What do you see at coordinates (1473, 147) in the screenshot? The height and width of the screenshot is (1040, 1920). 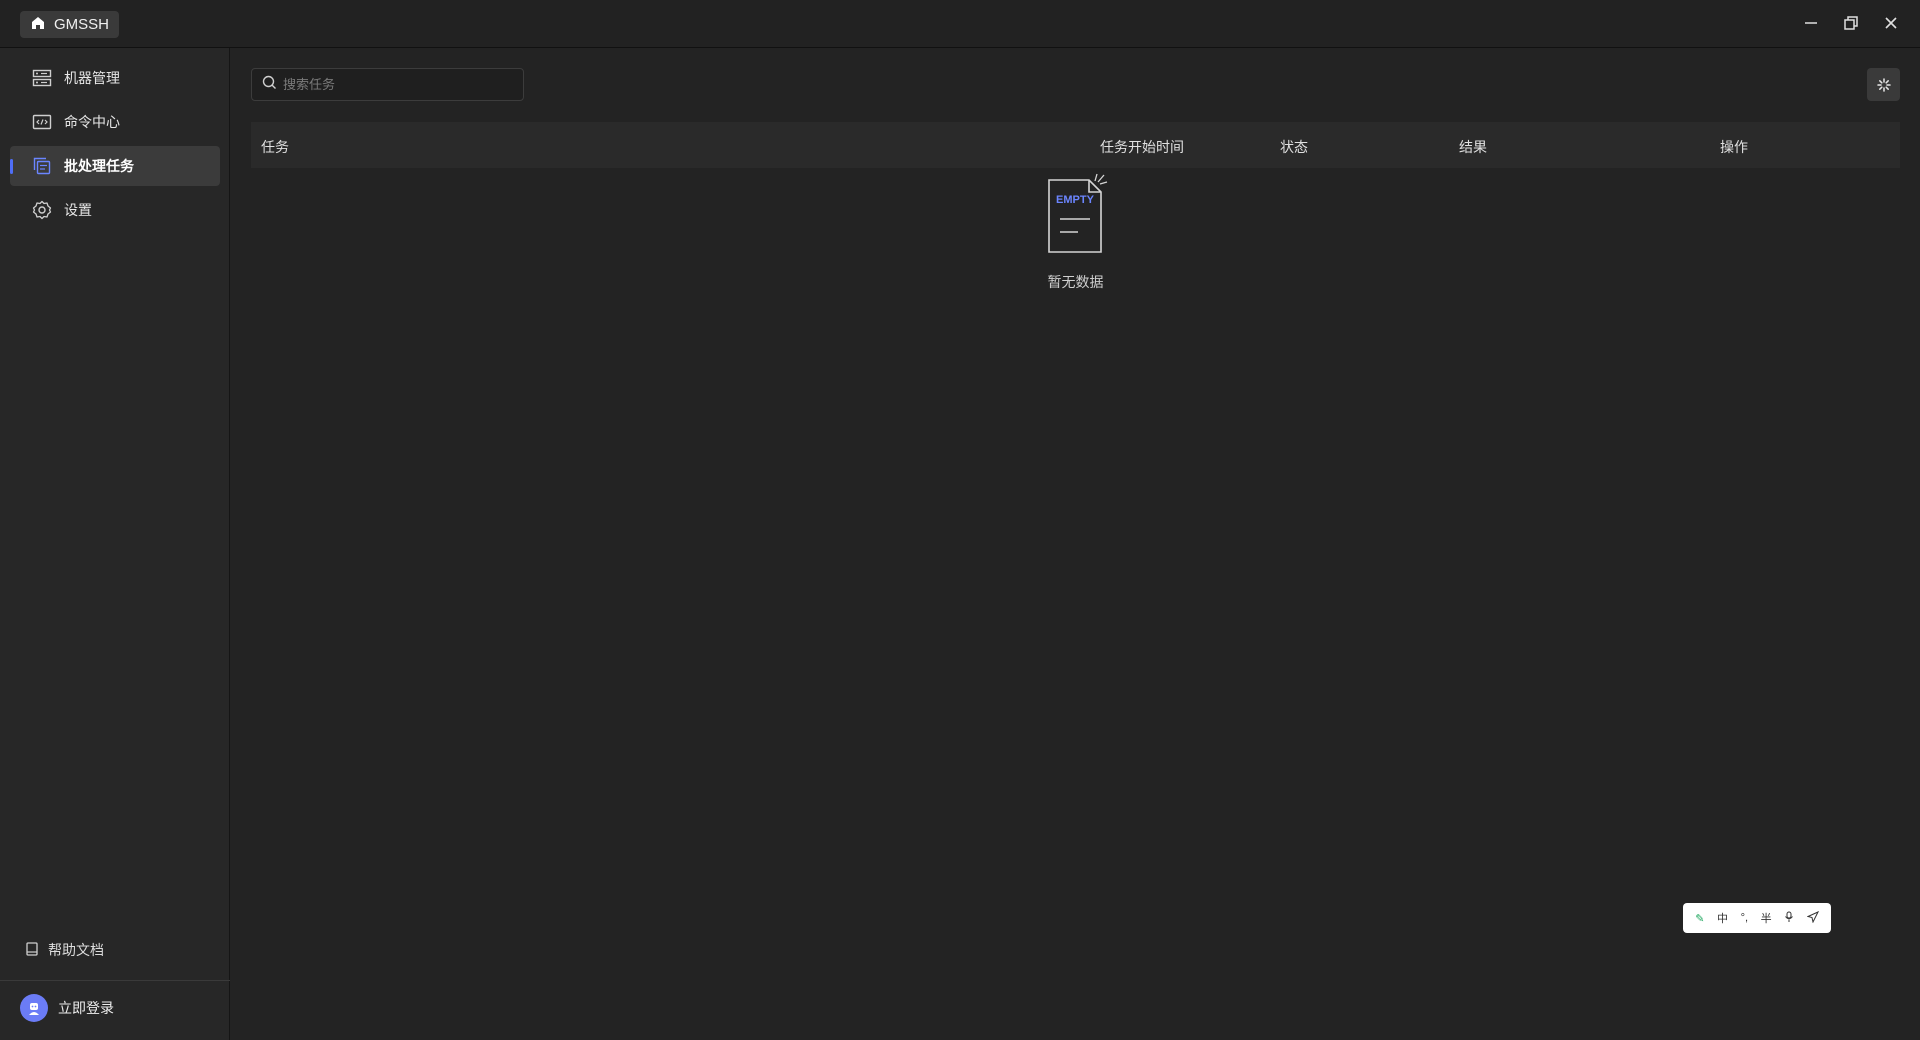 I see `column-header-result: 结果` at bounding box center [1473, 147].